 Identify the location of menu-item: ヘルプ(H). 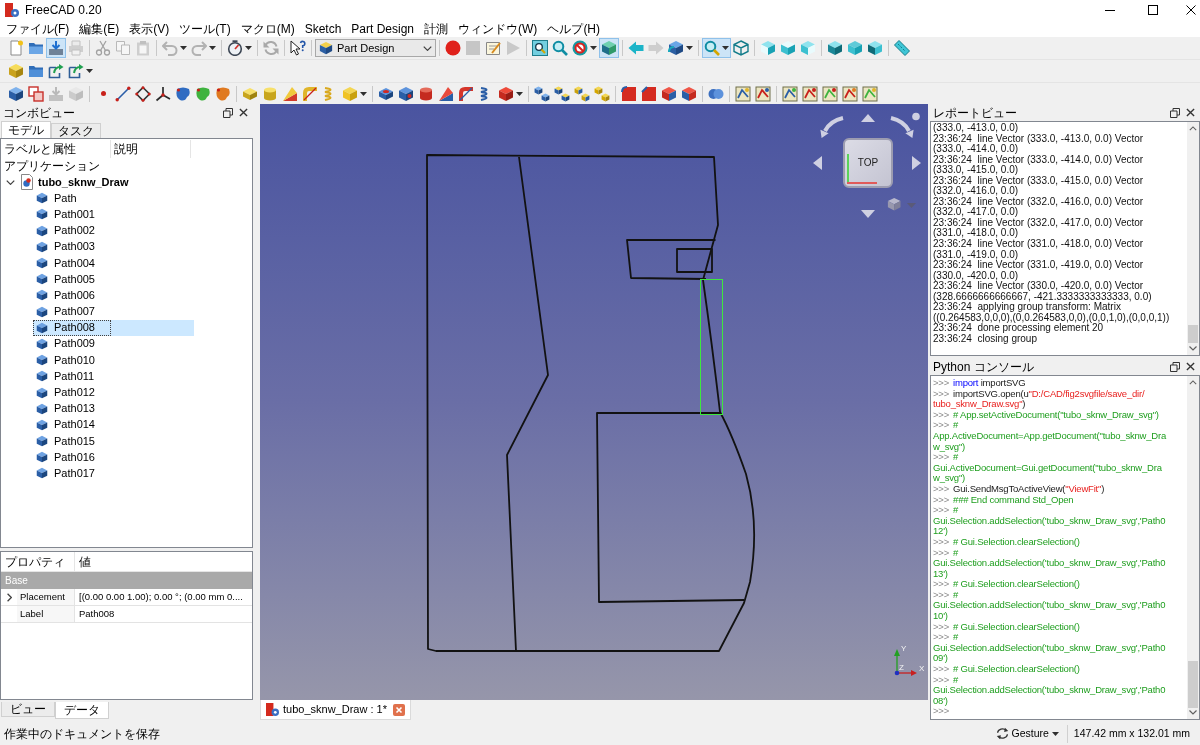
(574, 28).